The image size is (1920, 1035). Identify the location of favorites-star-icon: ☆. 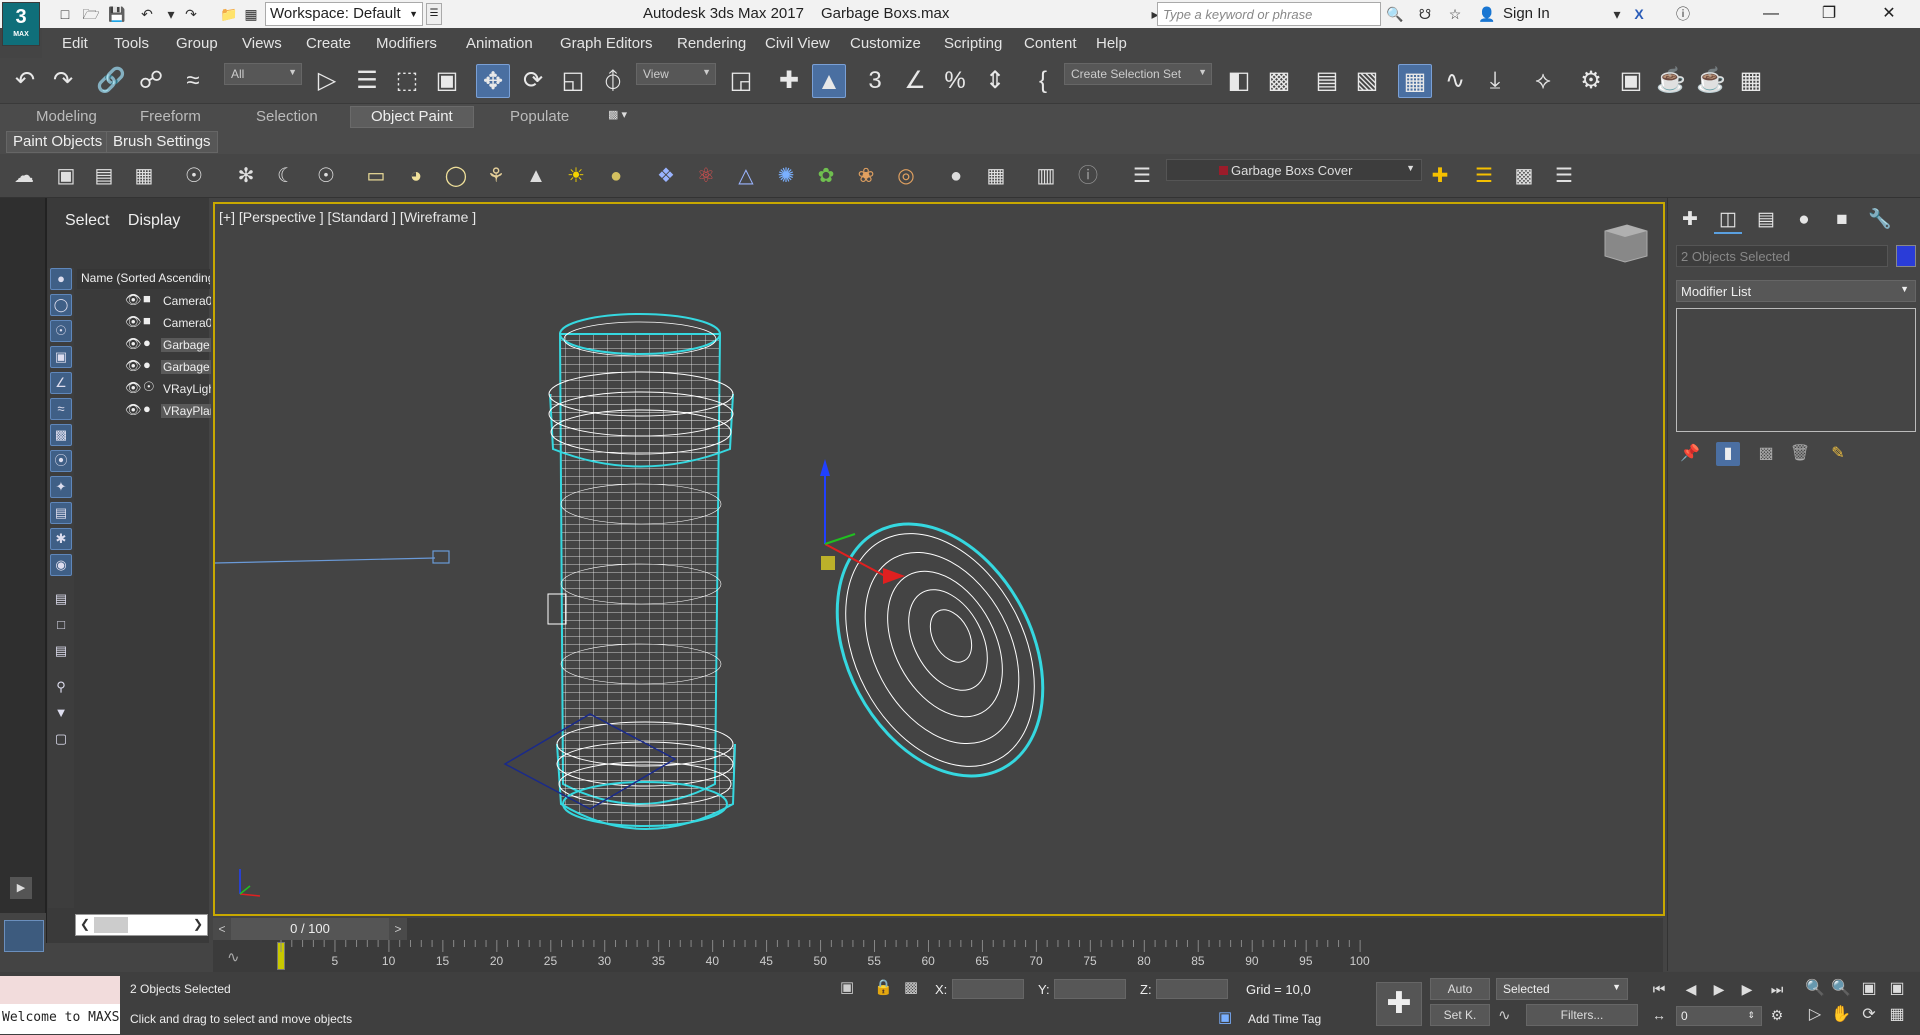
(1455, 14).